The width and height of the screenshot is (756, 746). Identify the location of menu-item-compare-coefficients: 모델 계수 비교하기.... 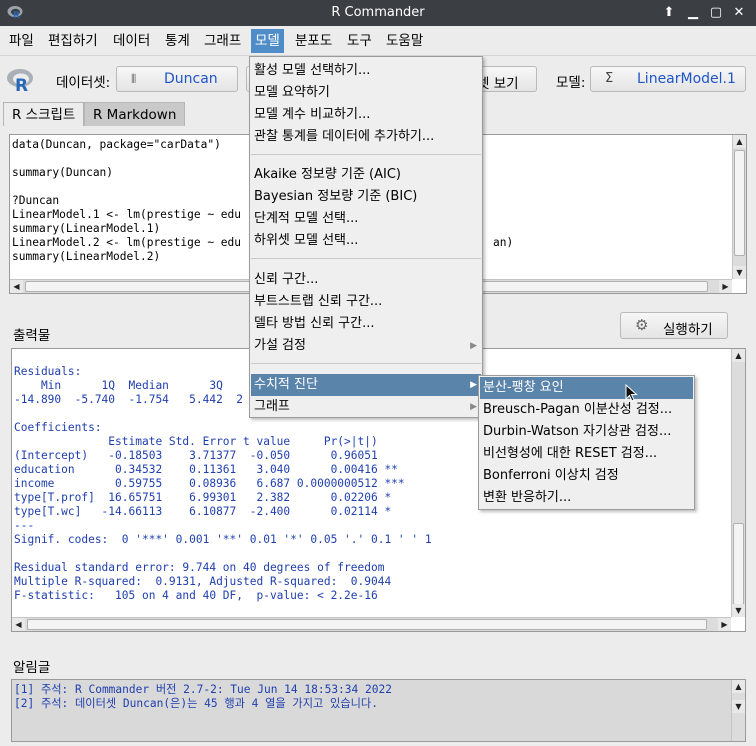
(366, 115).